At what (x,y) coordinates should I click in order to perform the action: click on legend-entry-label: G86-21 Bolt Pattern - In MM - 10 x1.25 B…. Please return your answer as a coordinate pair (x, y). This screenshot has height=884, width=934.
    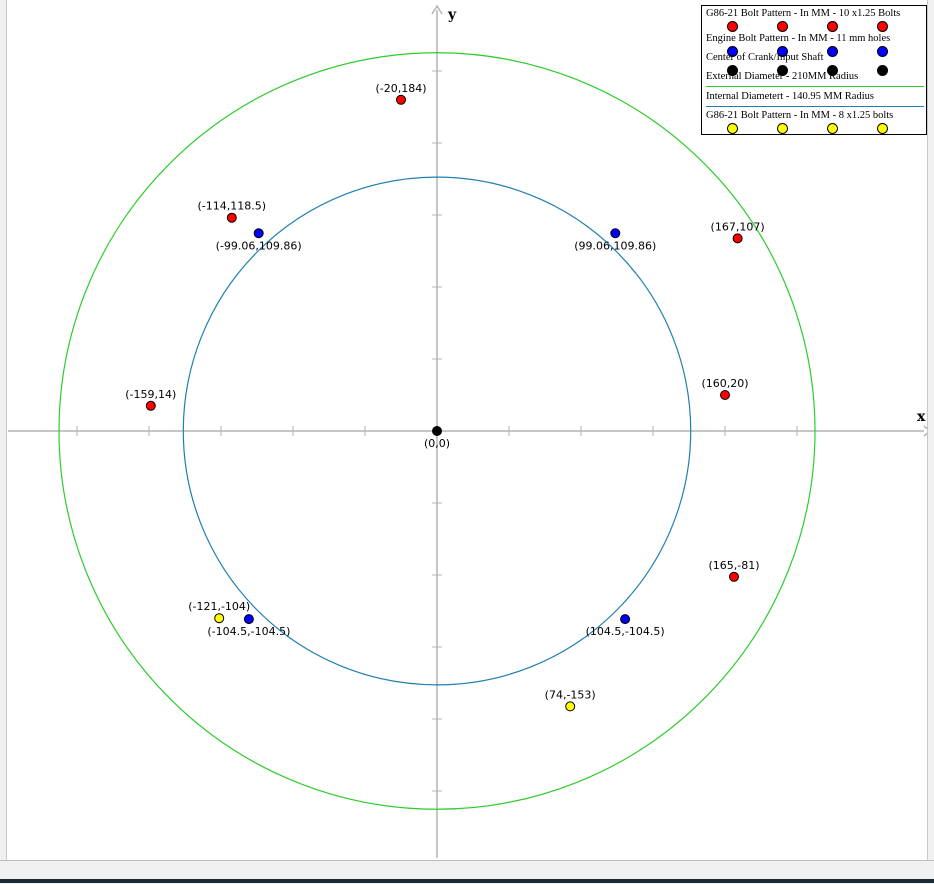
    Looking at the image, I should click on (803, 13).